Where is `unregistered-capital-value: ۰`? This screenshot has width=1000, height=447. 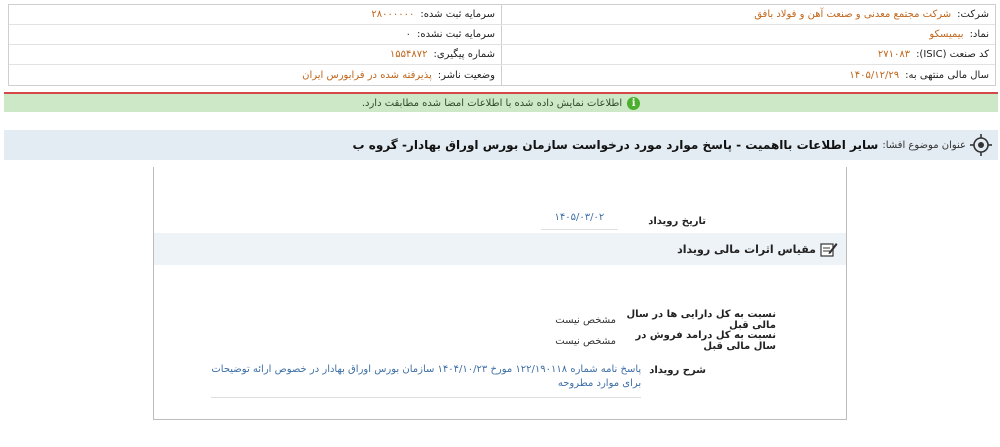
unregistered-capital-value: ۰ is located at coordinates (408, 34).